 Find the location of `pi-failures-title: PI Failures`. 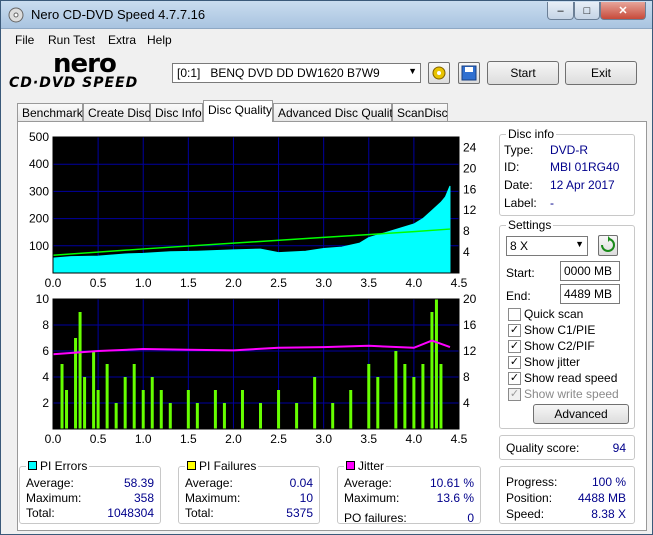

pi-failures-title: PI Failures is located at coordinates (222, 466).